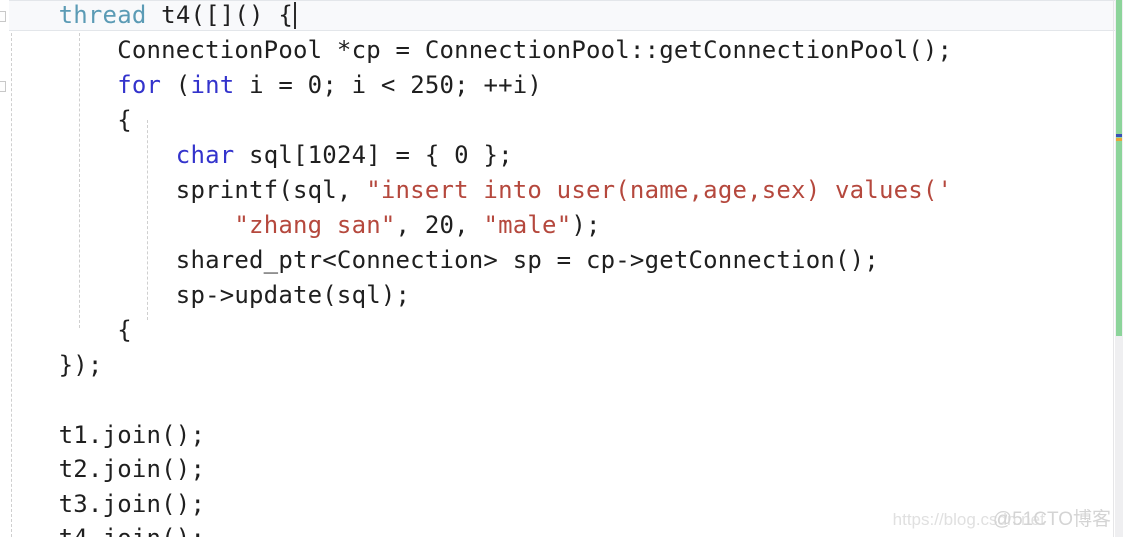 The image size is (1123, 537). I want to click on scrollbar-warning-marker-icon, so click(1119, 139).